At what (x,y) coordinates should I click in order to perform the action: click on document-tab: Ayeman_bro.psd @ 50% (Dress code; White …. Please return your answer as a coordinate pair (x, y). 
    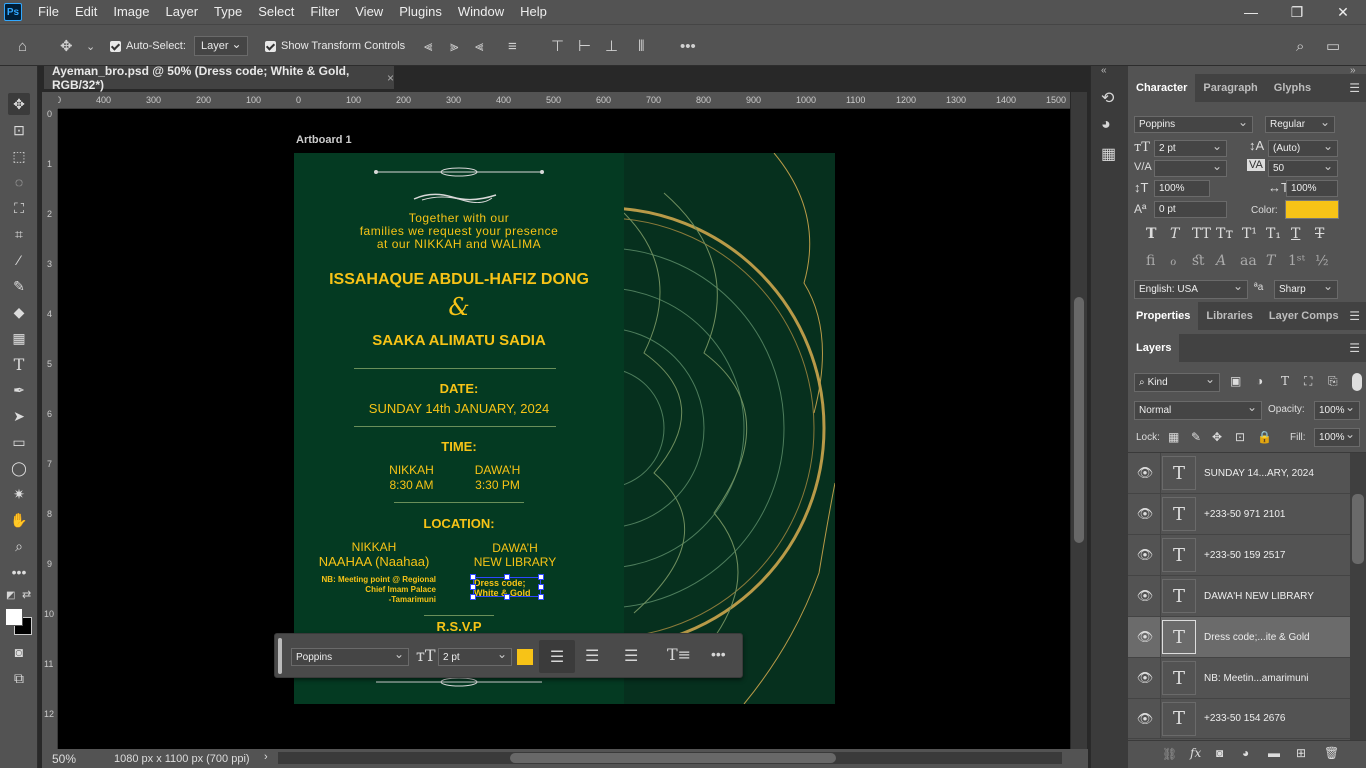
    Looking at the image, I should click on (219, 78).